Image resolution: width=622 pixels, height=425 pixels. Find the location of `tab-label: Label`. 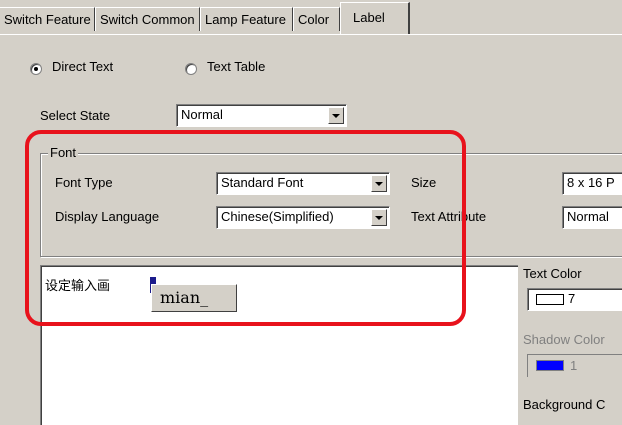

tab-label: Label is located at coordinates (375, 18).